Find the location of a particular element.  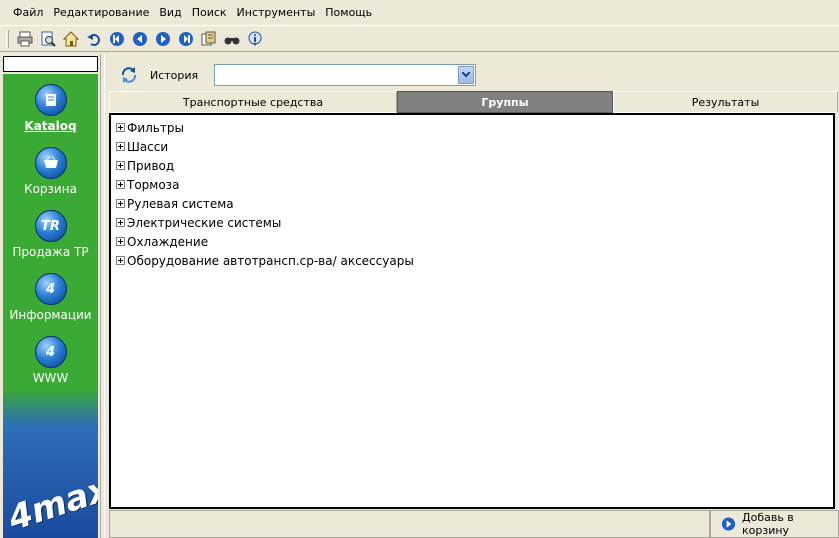

sidebar-item-label: Kataloq is located at coordinates (50, 126).